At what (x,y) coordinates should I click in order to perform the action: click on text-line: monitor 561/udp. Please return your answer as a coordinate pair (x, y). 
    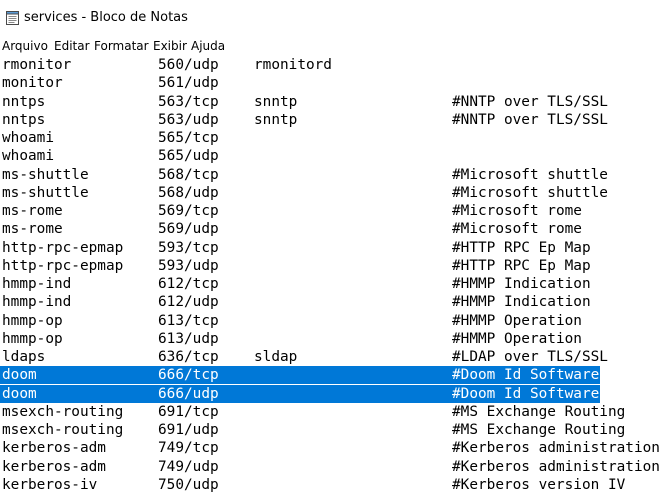
    Looking at the image, I should click on (336, 83).